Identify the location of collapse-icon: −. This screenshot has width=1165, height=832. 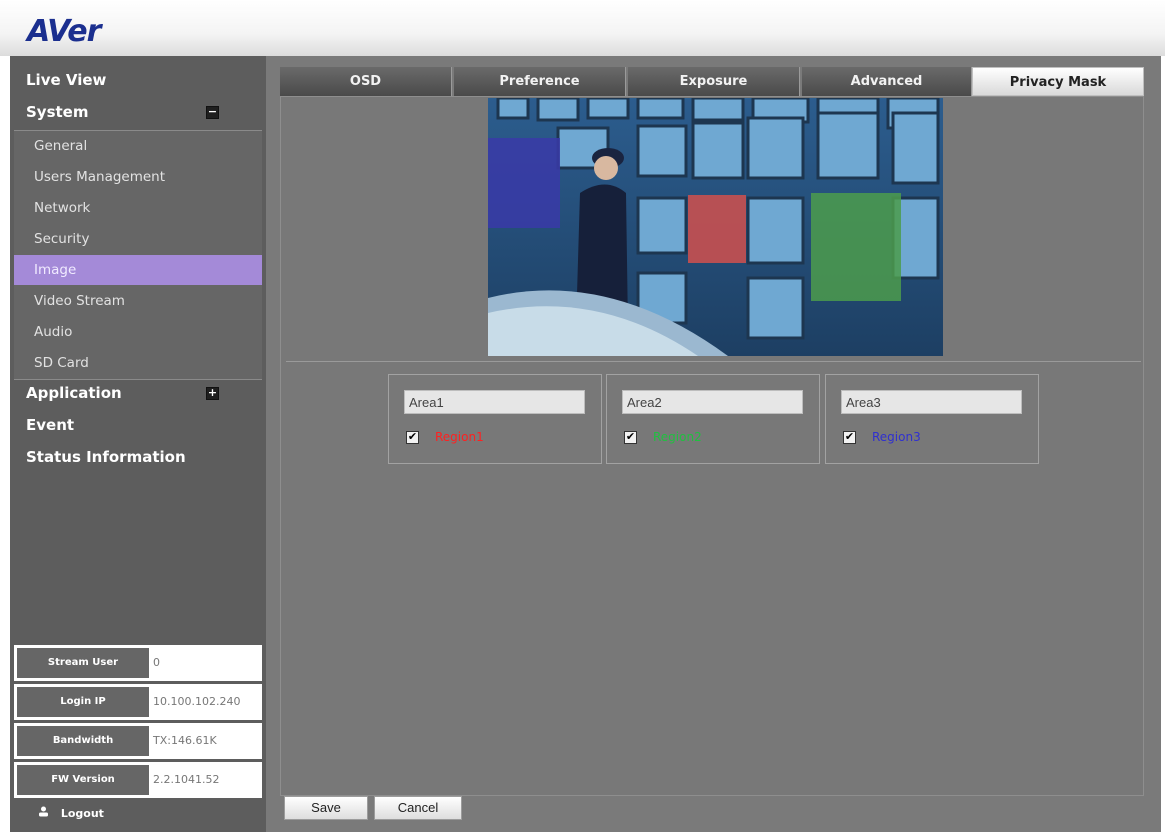
(212, 112).